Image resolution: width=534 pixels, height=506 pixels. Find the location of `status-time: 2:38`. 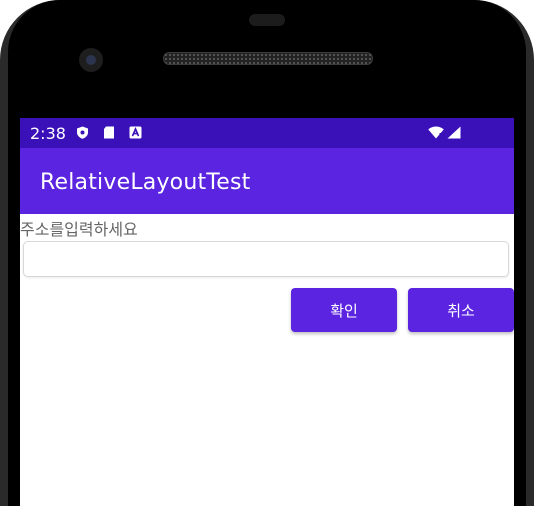

status-time: 2:38 is located at coordinates (48, 133).